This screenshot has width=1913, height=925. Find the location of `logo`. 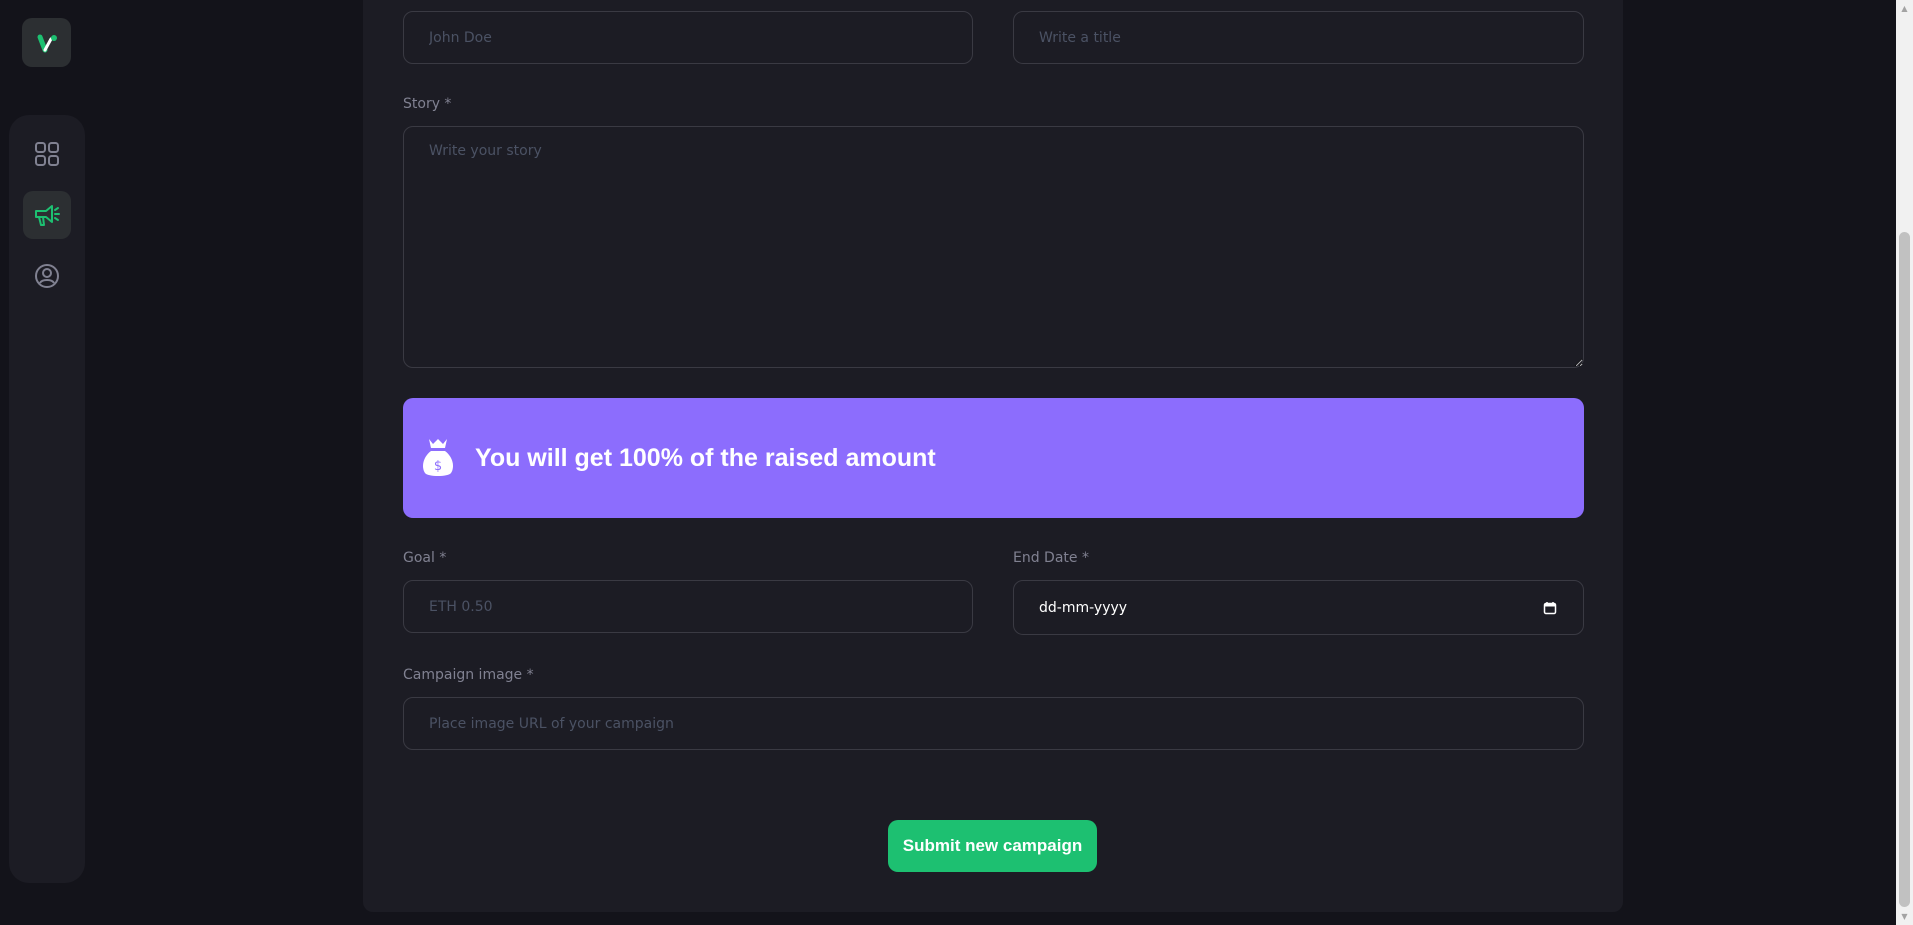

logo is located at coordinates (46, 42).